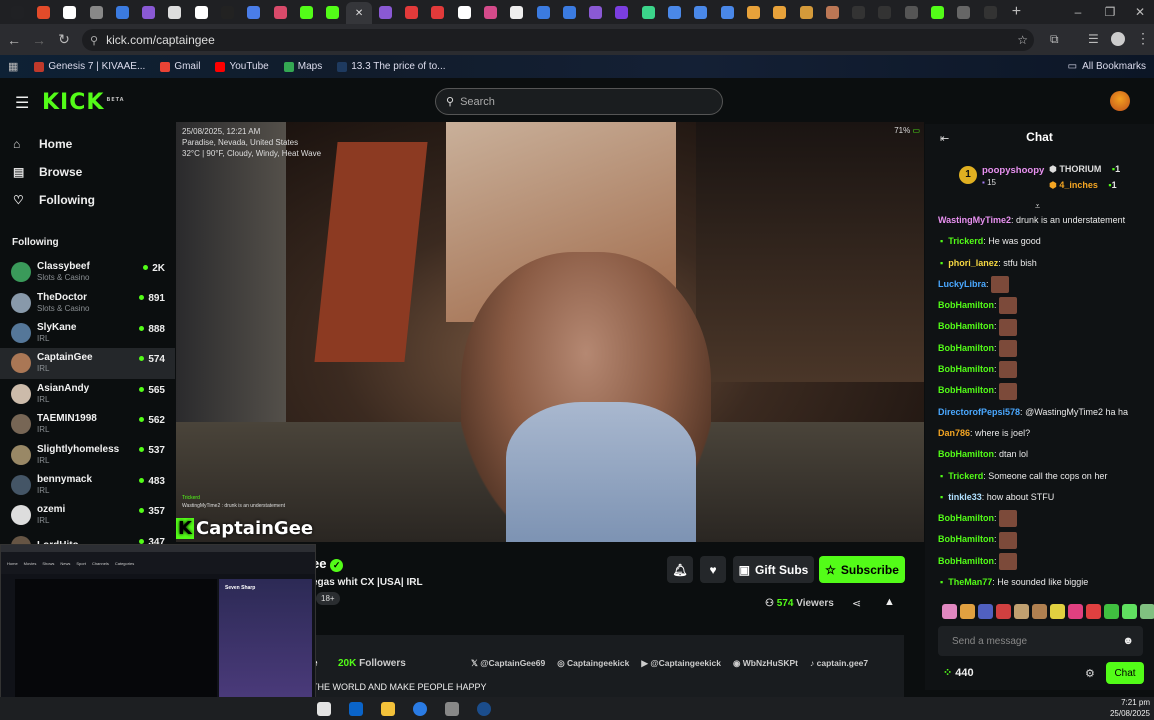 The height and width of the screenshot is (720, 1154). I want to click on menu-list-icon: ☰, so click(1093, 39).